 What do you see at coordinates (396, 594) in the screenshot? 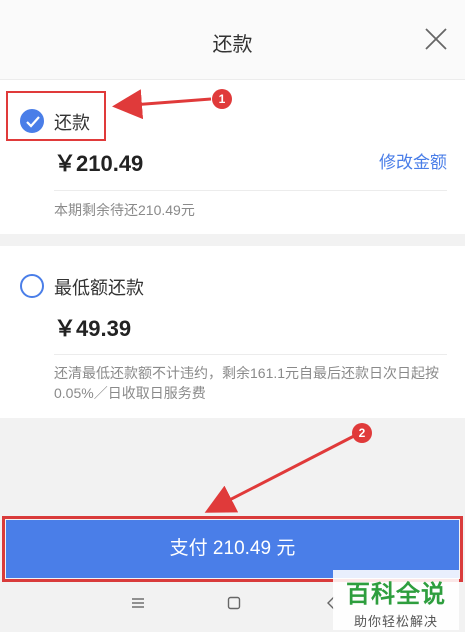
I see `watermark-main: 百科全说` at bounding box center [396, 594].